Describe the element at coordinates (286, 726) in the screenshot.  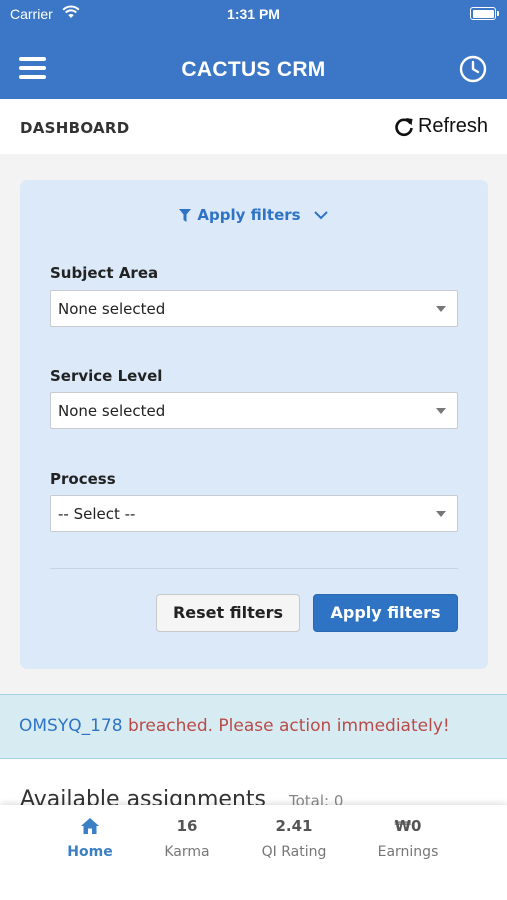
I see `alert-message: breached. Please action immediately!` at that location.